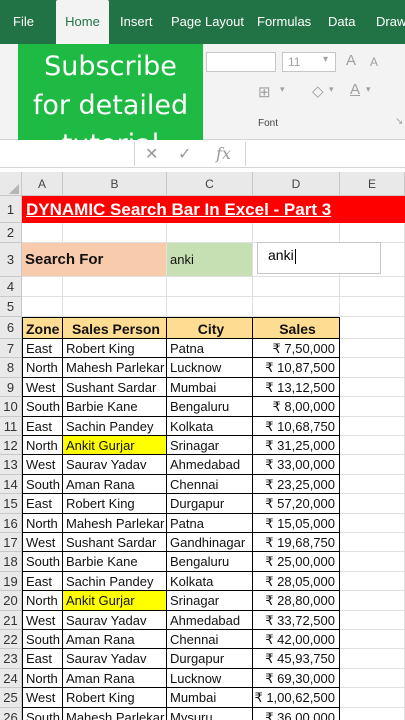 Image resolution: width=405 pixels, height=720 pixels. Describe the element at coordinates (296, 426) in the screenshot. I see `sales-cell: ₹ 10,68,750` at that location.